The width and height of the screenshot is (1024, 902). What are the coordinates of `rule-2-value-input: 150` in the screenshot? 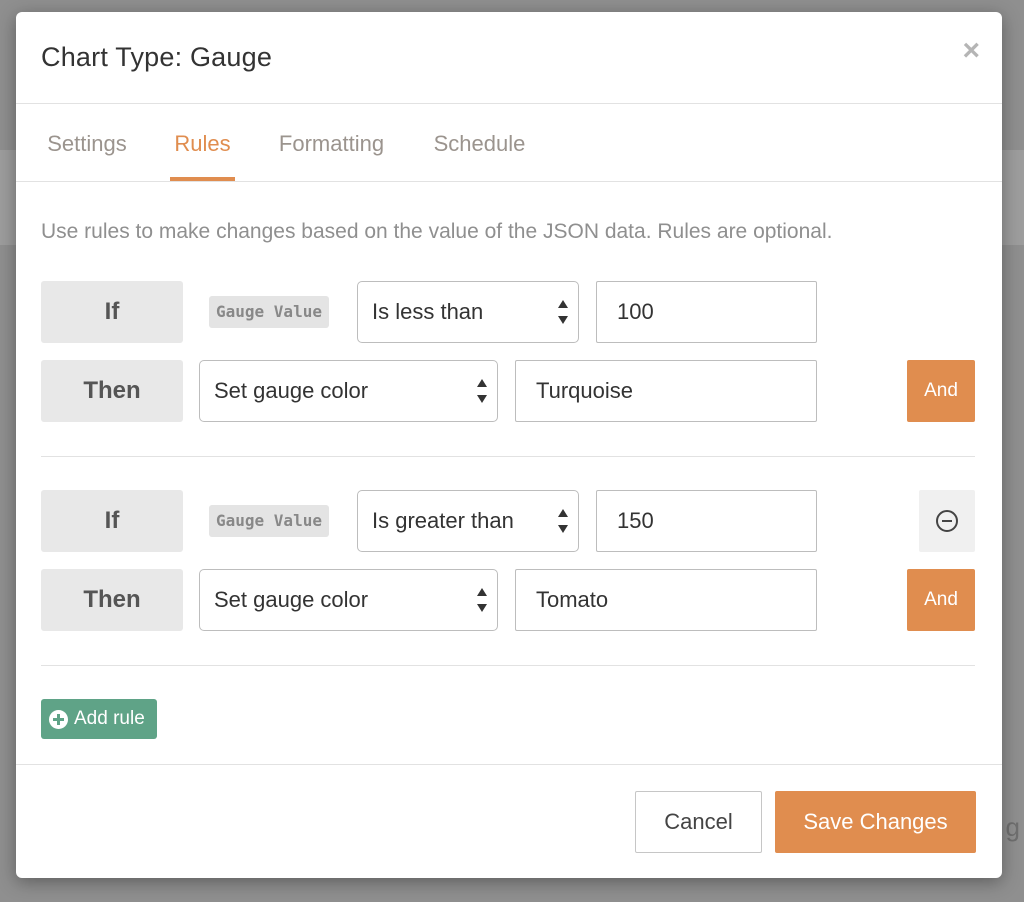 It's located at (706, 521).